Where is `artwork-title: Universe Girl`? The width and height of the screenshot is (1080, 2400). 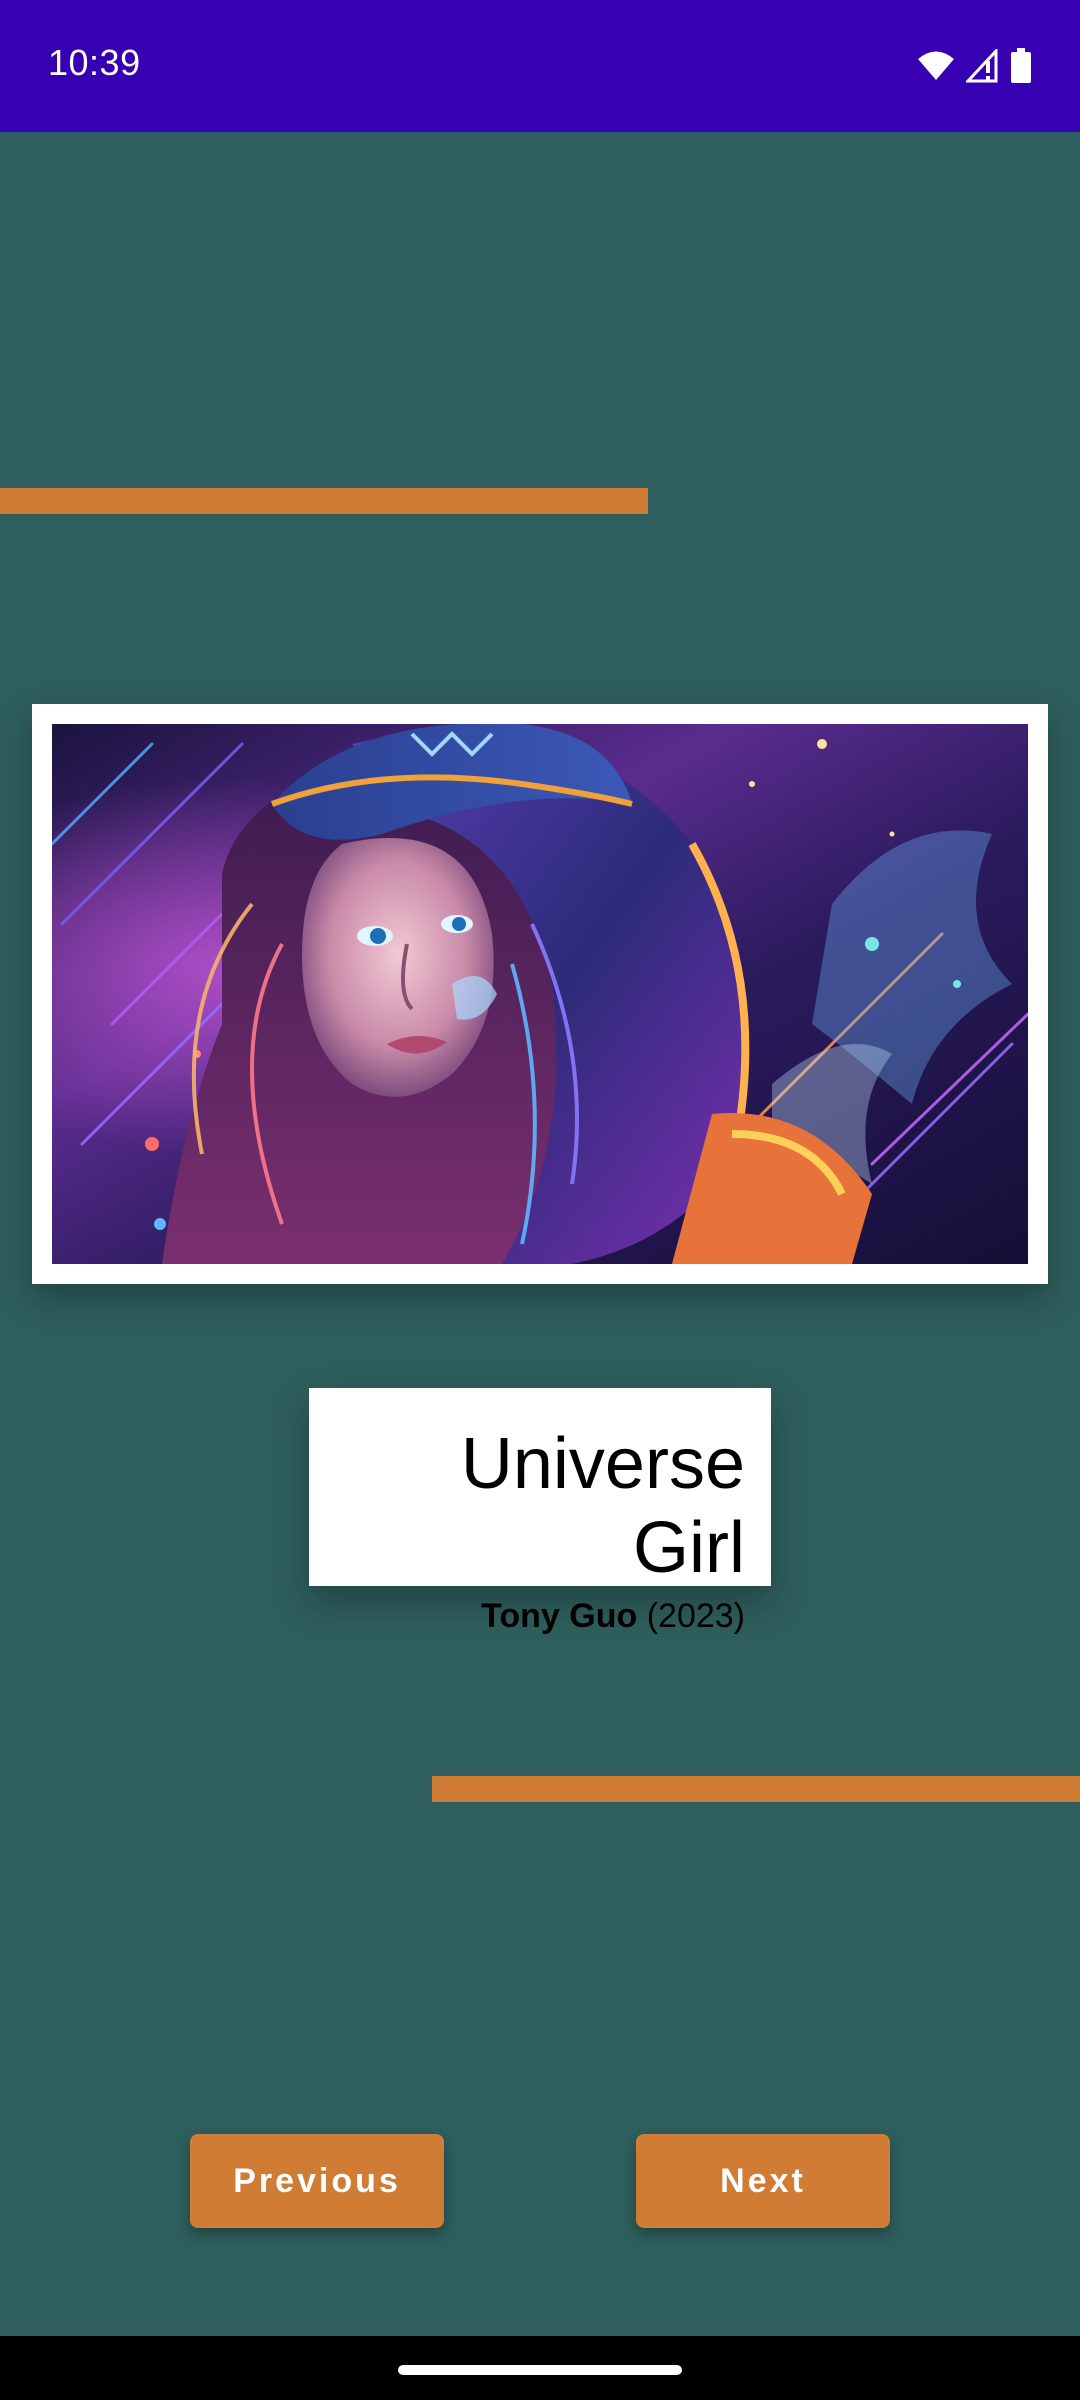 artwork-title: Universe Girl is located at coordinates (602, 1506).